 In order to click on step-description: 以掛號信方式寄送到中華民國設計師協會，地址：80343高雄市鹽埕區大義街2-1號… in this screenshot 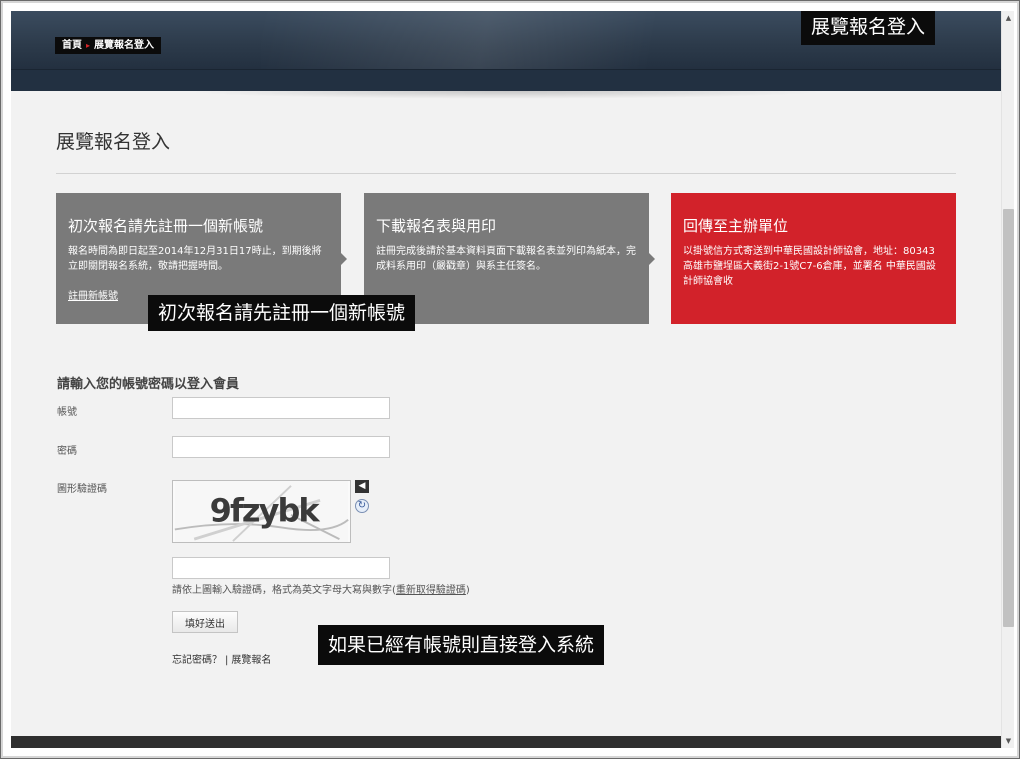, I will do `click(809, 266)`.